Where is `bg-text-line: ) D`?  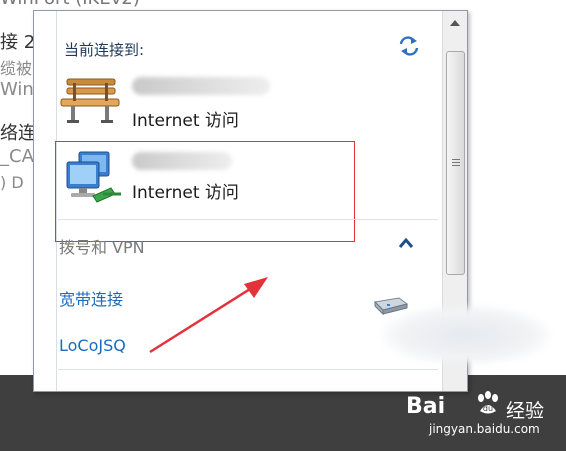 bg-text-line: ) D is located at coordinates (12, 182).